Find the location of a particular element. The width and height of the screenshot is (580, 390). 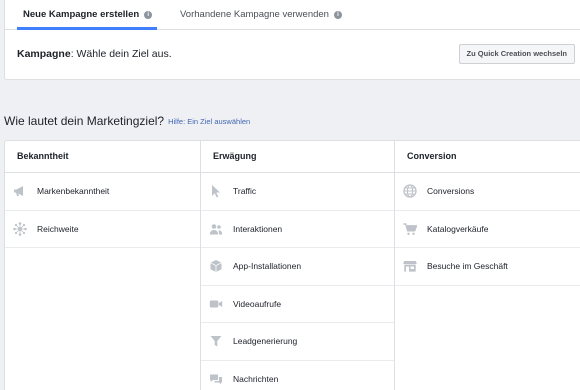

objective-store-visits: Besuche im Geschäft is located at coordinates (487, 267).